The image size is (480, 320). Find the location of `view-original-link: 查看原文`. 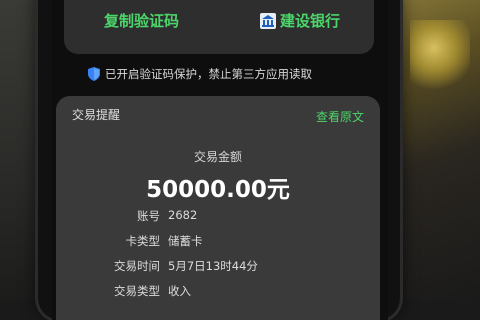

view-original-link: 查看原文 is located at coordinates (340, 116).